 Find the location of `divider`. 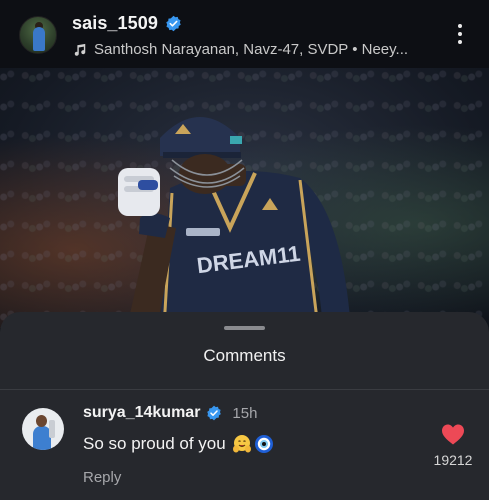

divider is located at coordinates (244, 389).